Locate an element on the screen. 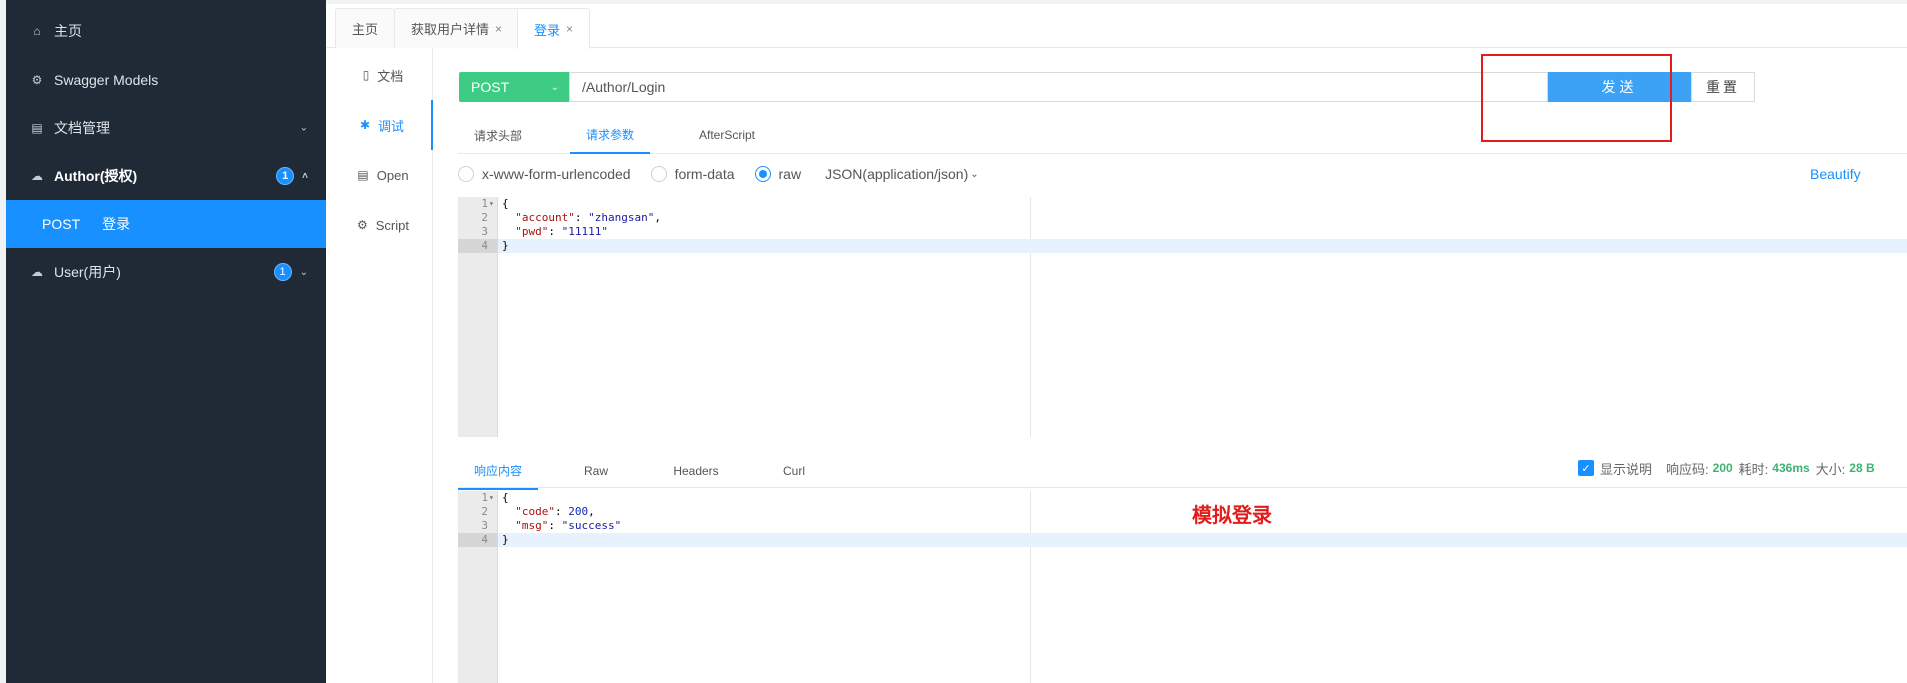 The height and width of the screenshot is (683, 1907). size-label: 大小: is located at coordinates (1830, 469).